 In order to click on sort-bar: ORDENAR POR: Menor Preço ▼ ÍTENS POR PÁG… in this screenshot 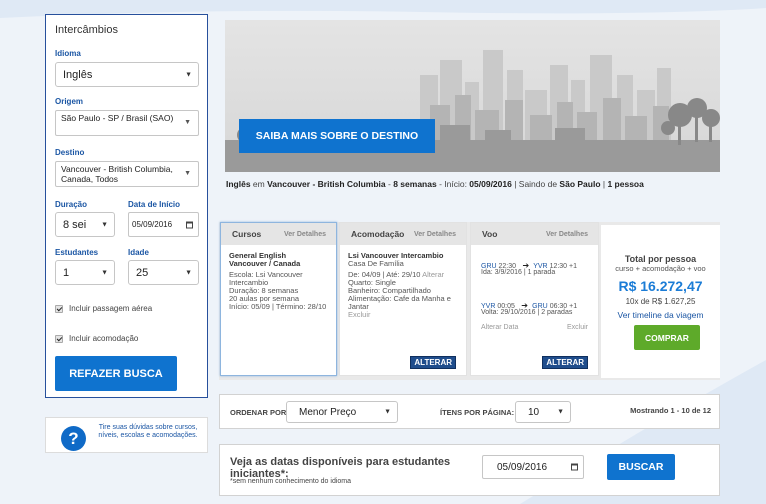, I will do `click(469, 411)`.